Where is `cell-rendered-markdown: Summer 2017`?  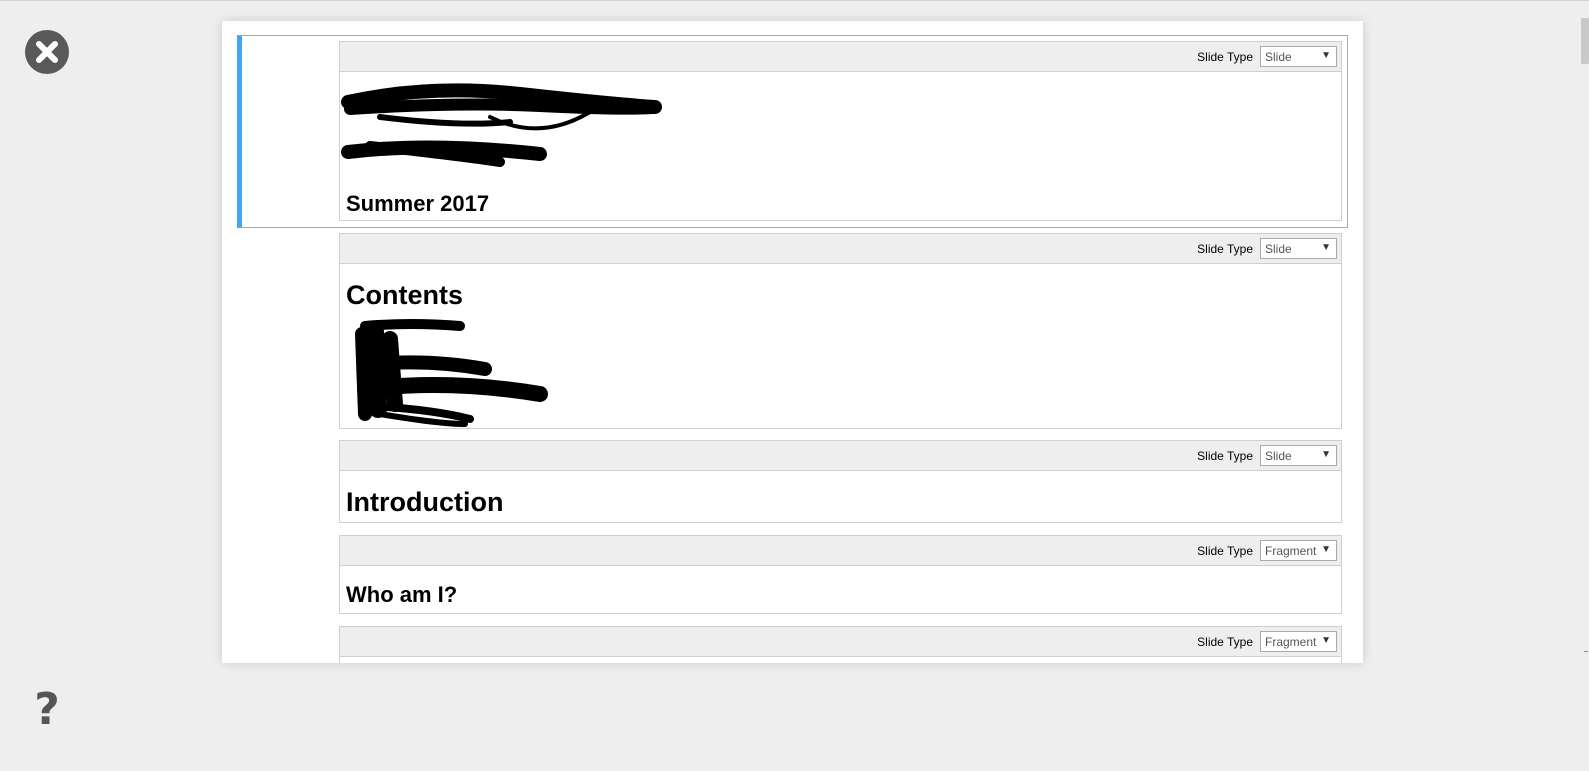 cell-rendered-markdown: Summer 2017 is located at coordinates (840, 146).